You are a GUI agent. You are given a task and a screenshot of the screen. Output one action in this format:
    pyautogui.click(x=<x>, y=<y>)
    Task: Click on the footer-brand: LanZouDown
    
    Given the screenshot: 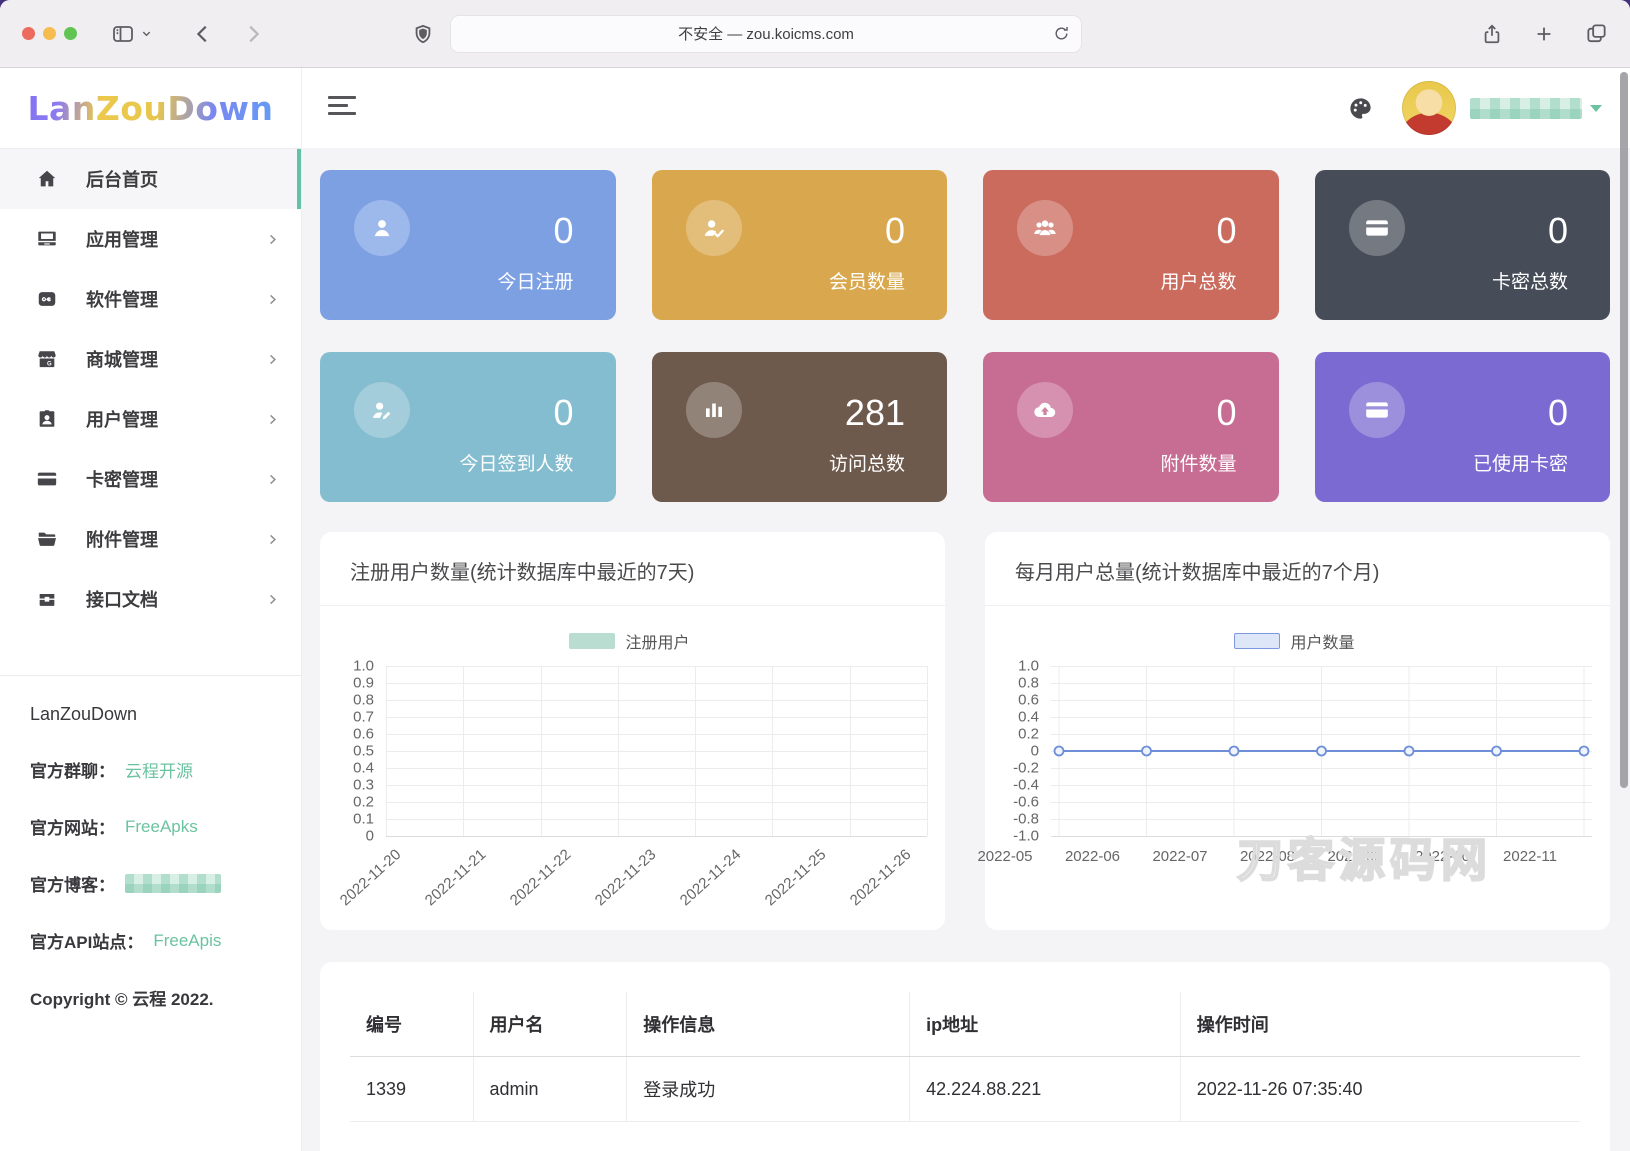 What is the action you would take?
    pyautogui.click(x=84, y=714)
    